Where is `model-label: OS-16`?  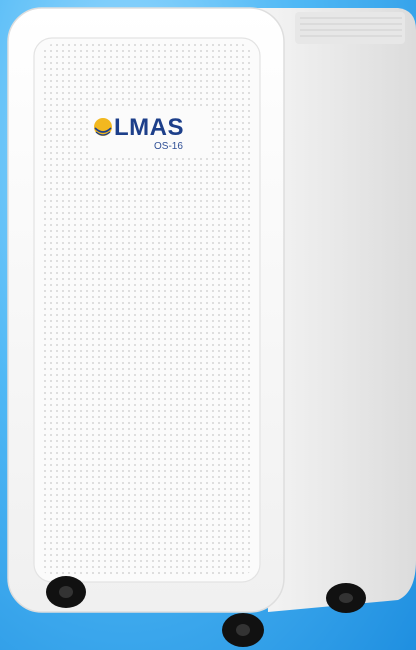
model-label: OS-16 is located at coordinates (168, 146).